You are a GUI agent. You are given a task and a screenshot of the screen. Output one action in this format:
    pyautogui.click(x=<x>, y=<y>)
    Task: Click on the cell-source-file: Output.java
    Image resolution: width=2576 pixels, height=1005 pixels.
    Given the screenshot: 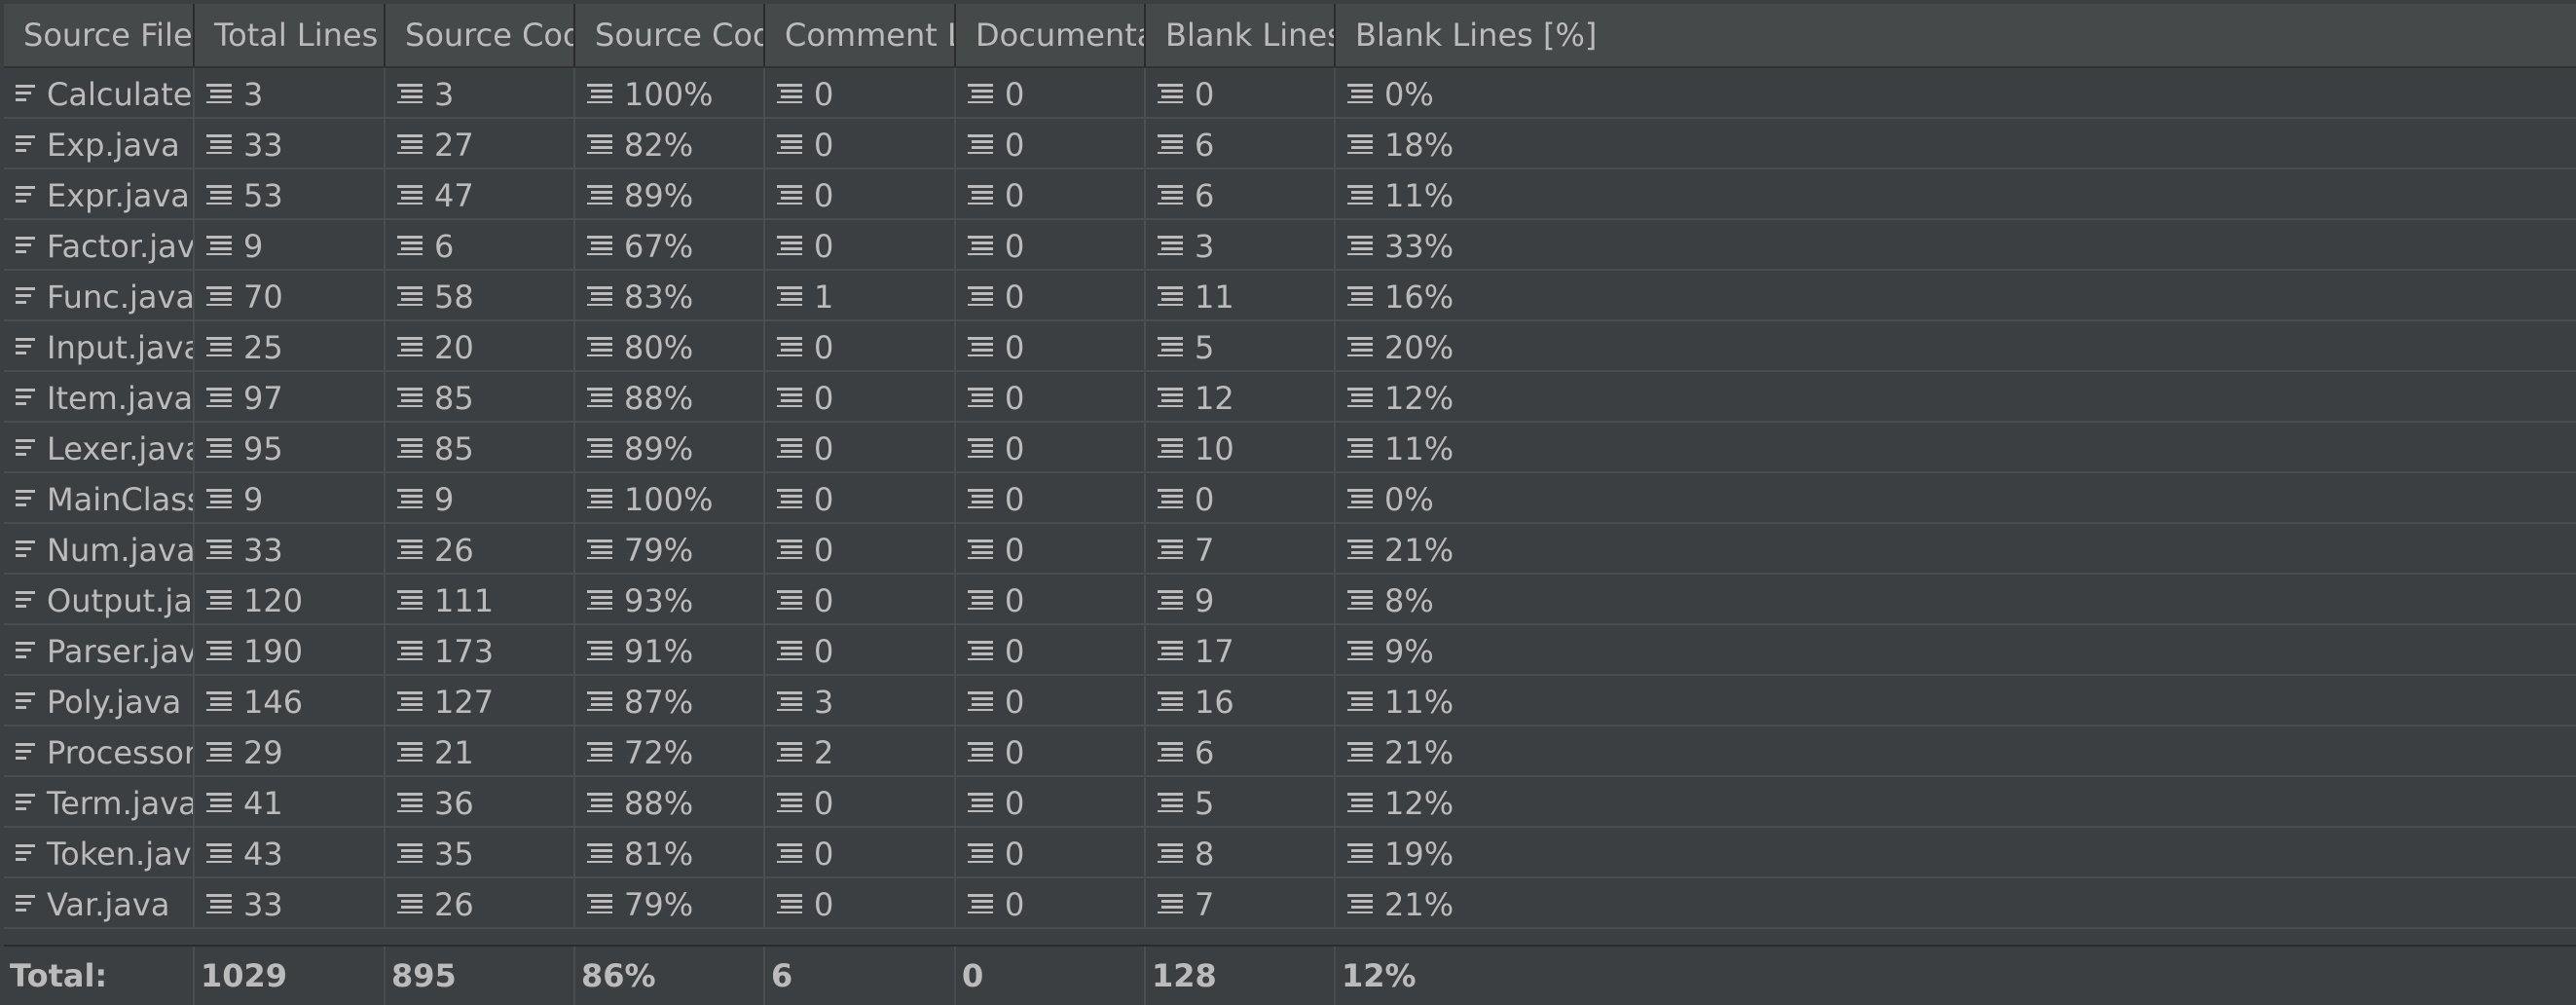 What is the action you would take?
    pyautogui.click(x=99, y=599)
    